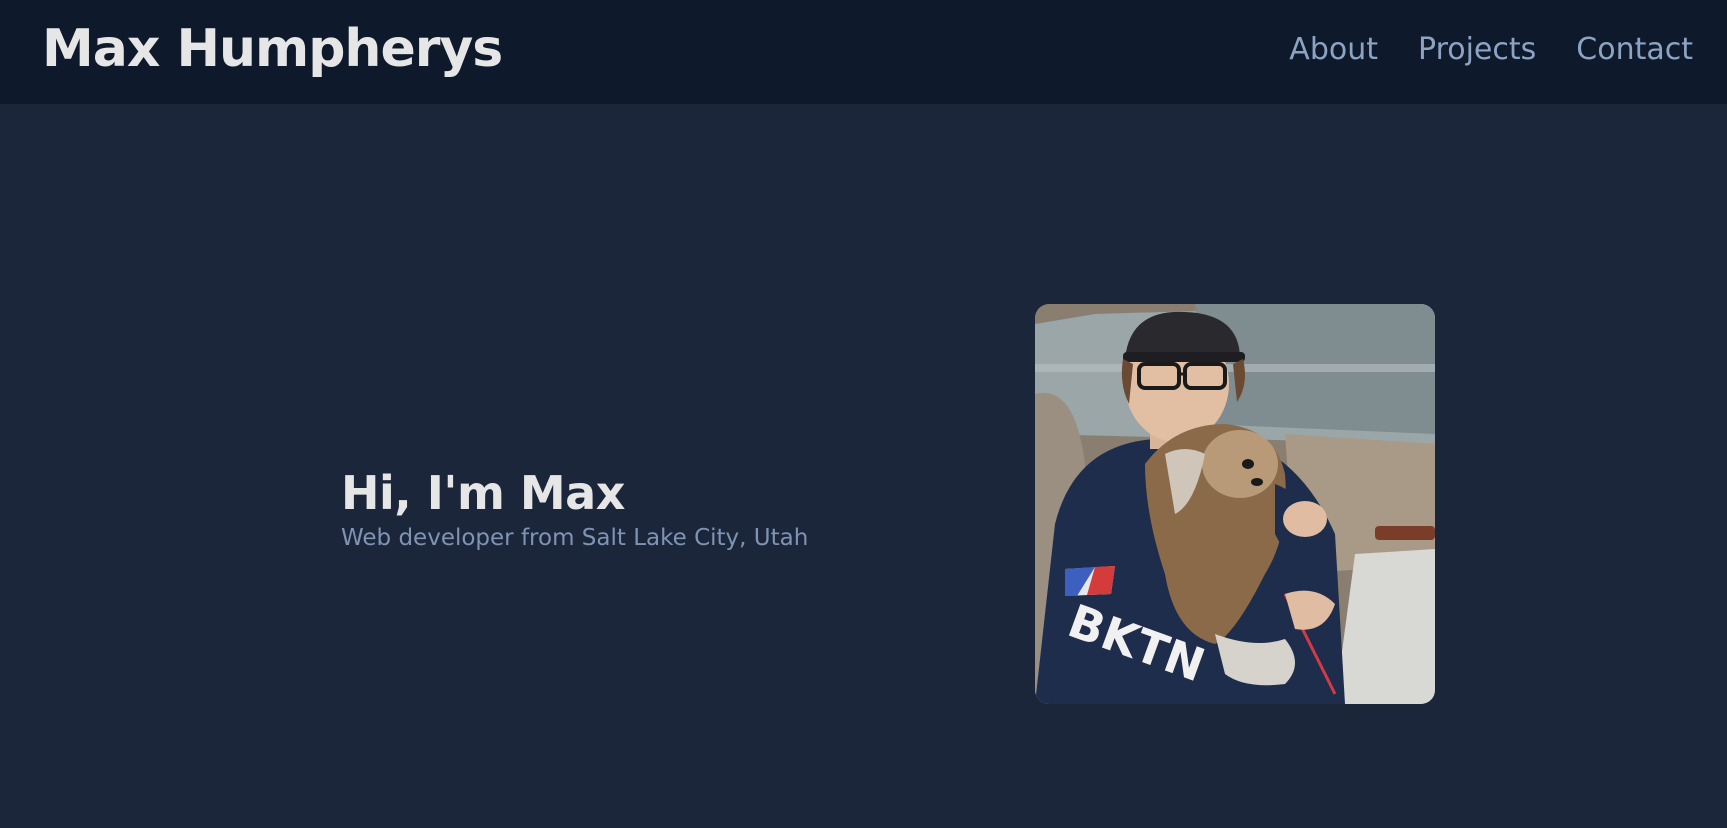 This screenshot has width=1727, height=828. What do you see at coordinates (272, 49) in the screenshot?
I see `site-title: Max Humpherys` at bounding box center [272, 49].